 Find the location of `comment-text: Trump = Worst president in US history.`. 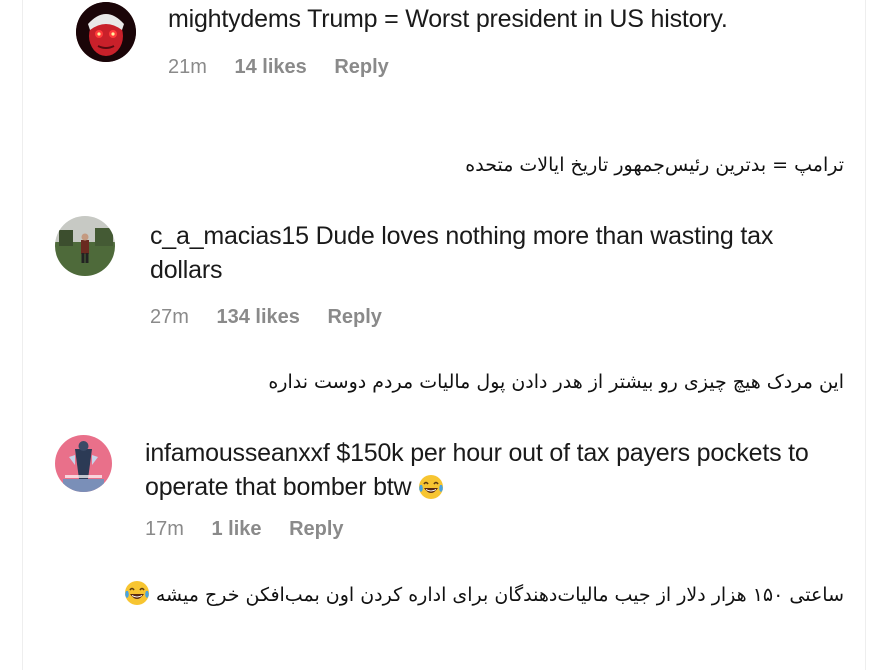

comment-text: Trump = Worst president in US history. is located at coordinates (517, 19).